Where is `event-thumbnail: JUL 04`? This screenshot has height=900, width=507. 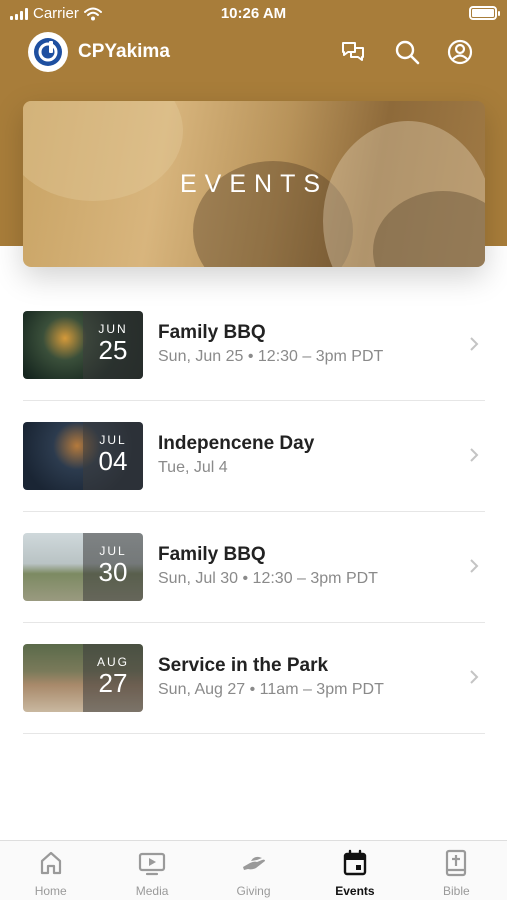
event-thumbnail: JUL 04 is located at coordinates (83, 456).